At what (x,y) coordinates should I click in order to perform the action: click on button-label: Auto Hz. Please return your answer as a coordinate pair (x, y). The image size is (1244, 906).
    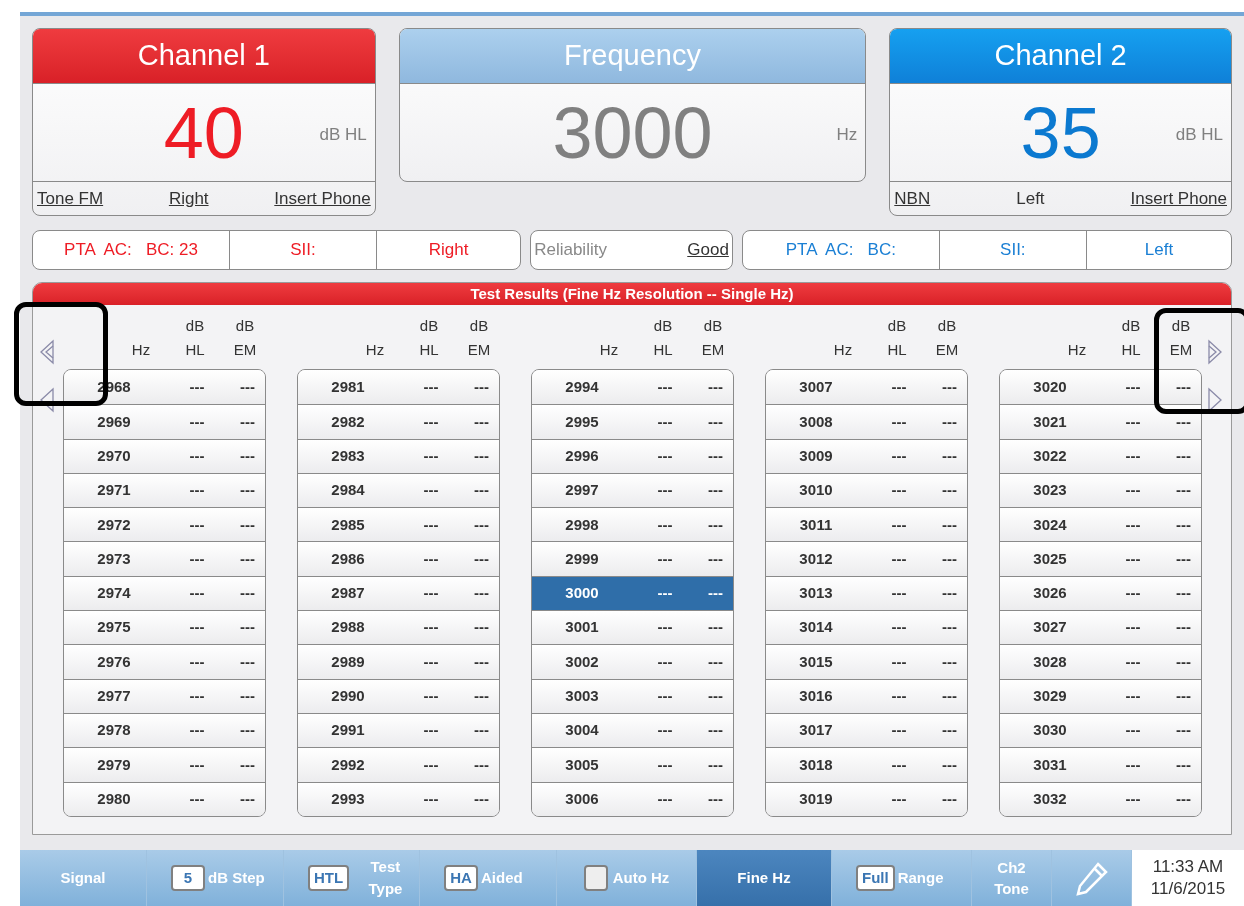
    Looking at the image, I should click on (641, 877).